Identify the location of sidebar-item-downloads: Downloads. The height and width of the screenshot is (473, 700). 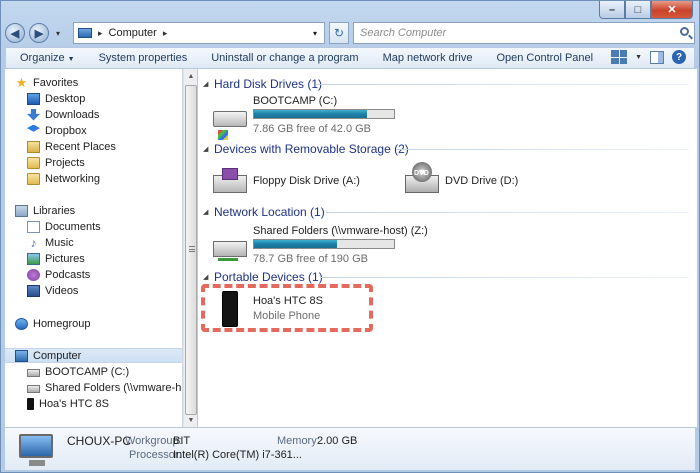
(63, 114).